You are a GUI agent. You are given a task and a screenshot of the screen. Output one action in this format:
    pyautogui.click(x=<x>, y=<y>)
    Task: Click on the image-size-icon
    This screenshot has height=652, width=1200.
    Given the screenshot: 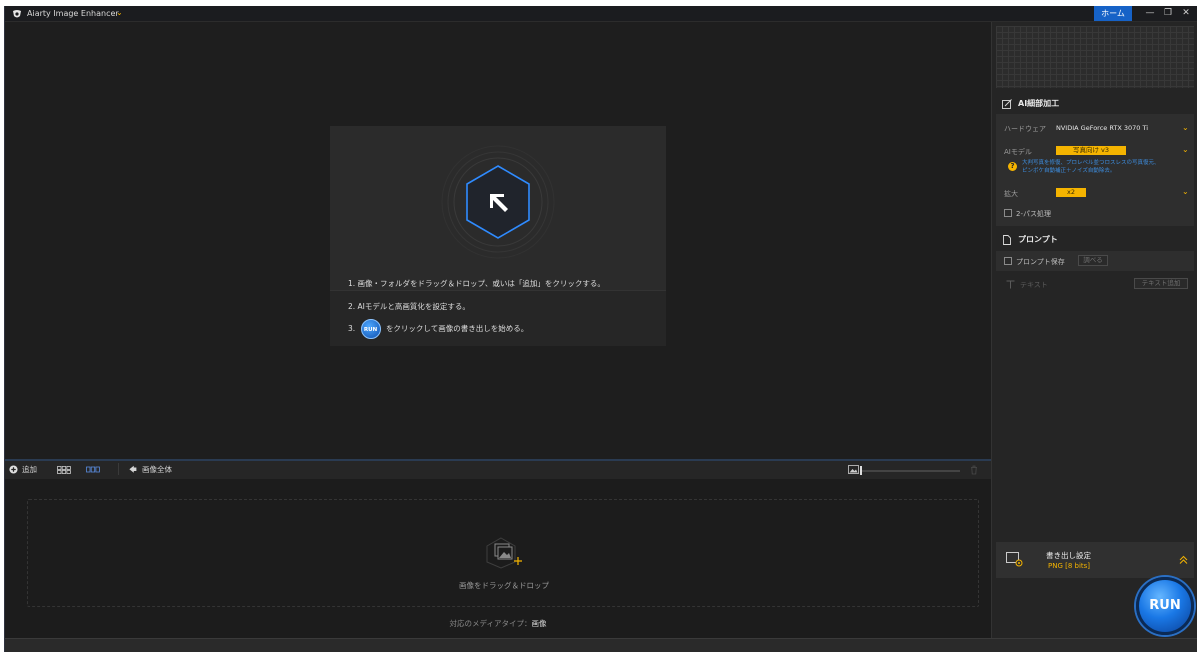 What is the action you would take?
    pyautogui.click(x=853, y=469)
    